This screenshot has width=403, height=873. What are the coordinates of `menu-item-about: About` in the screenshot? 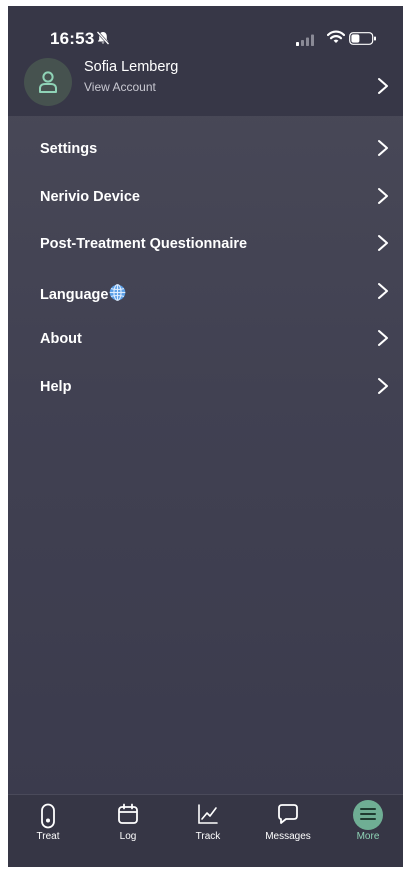 It's located at (205, 340).